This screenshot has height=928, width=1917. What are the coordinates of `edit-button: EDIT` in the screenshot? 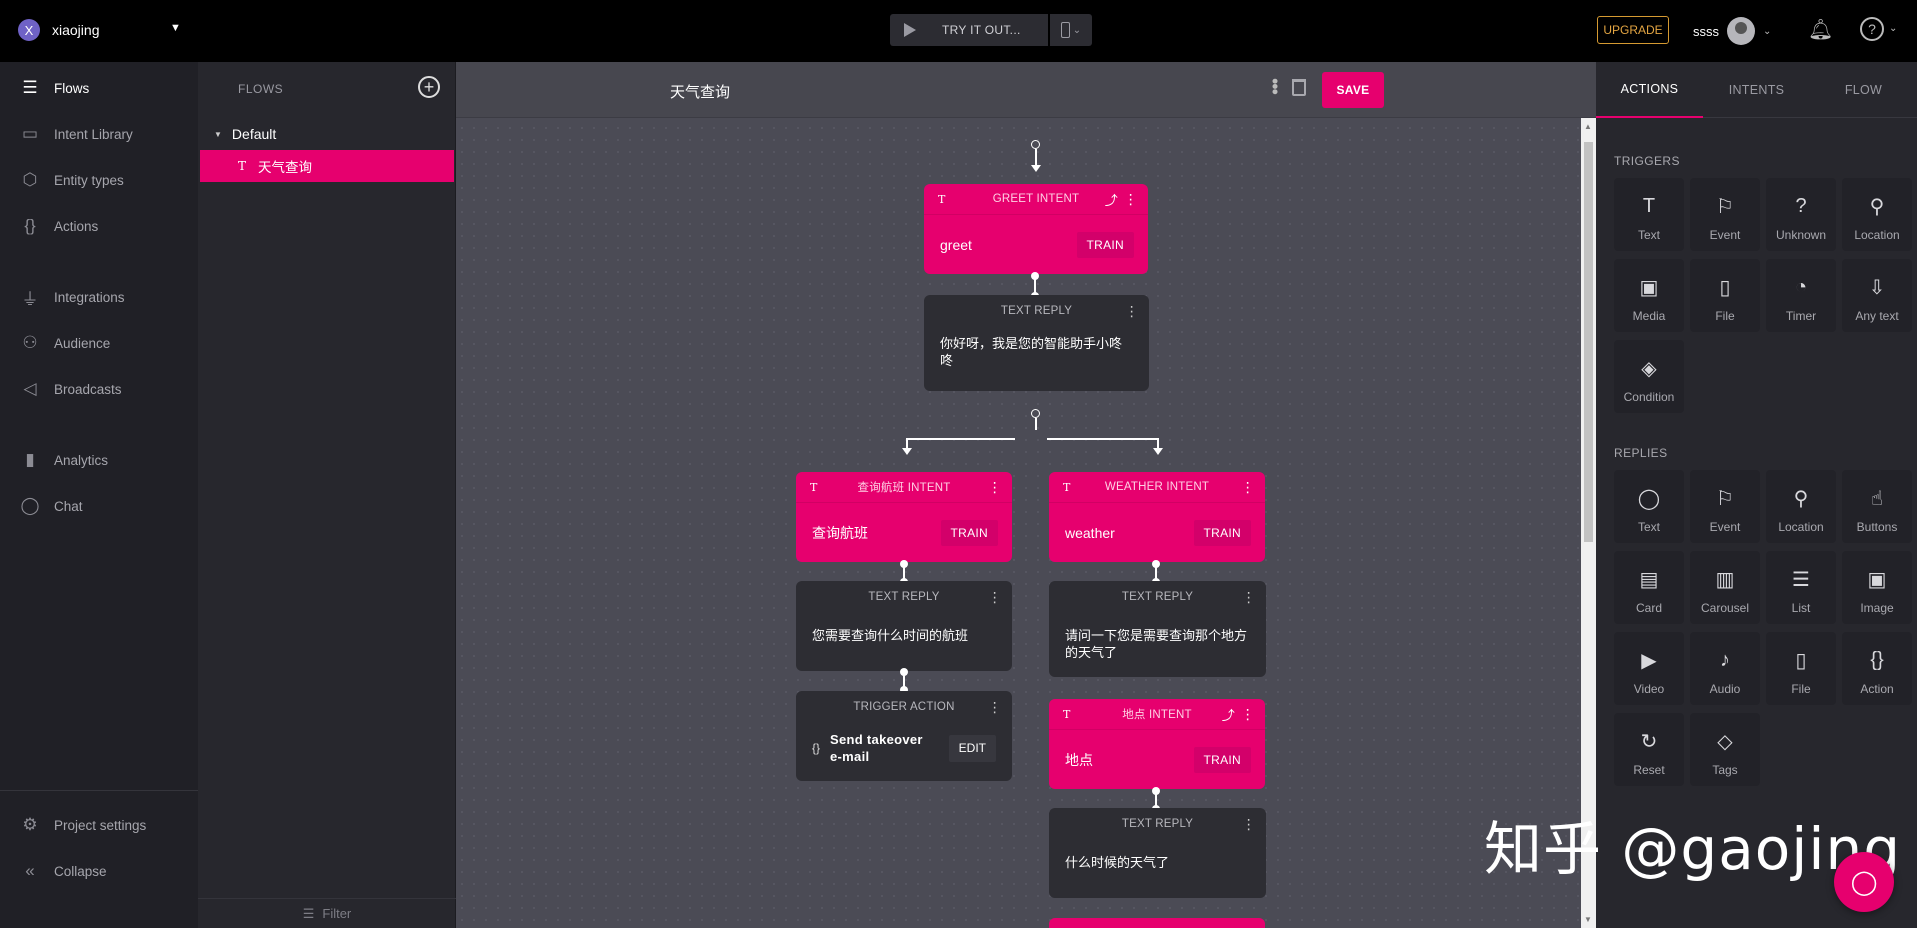 It's located at (972, 748).